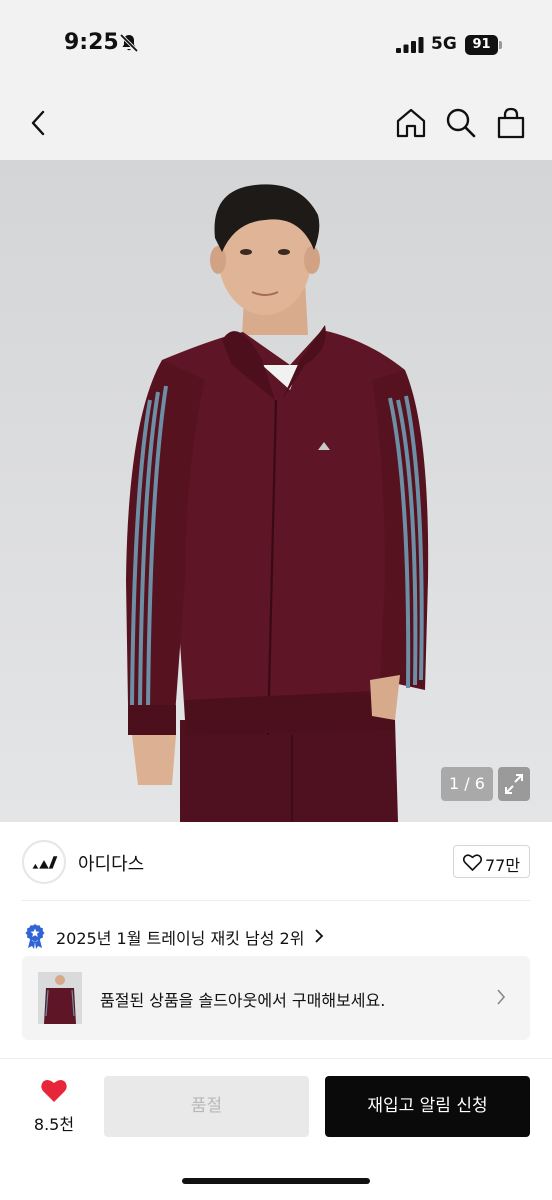 The height and width of the screenshot is (1200, 552). I want to click on home-indicator, so click(276, 1181).